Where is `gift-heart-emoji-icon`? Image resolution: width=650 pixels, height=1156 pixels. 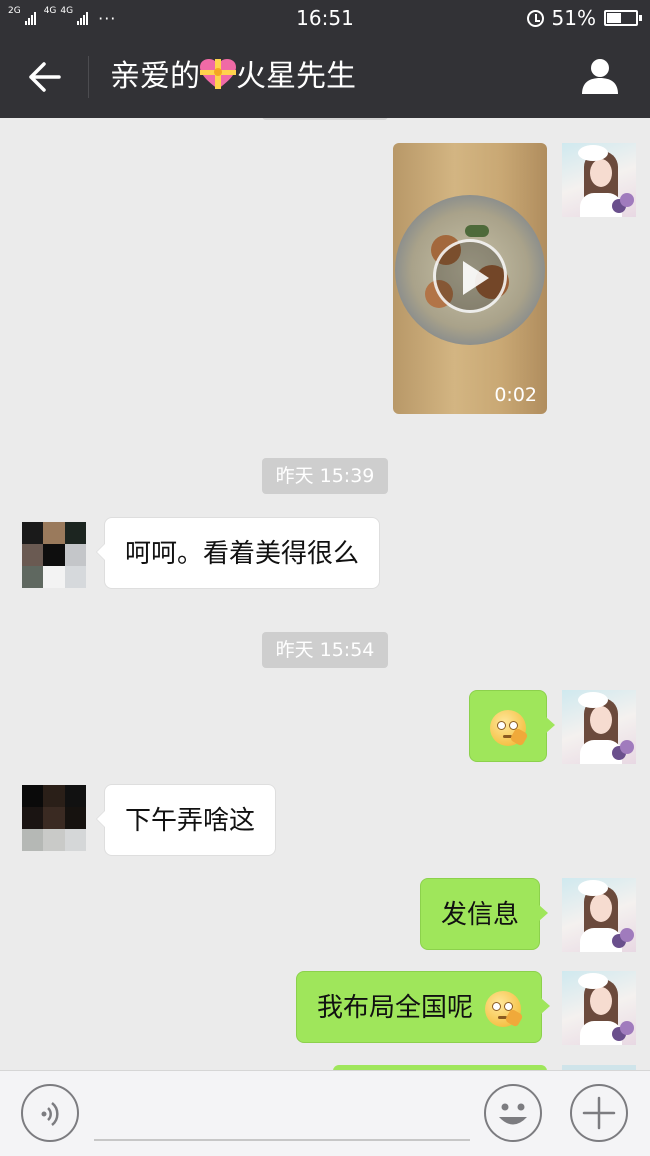 gift-heart-emoji-icon is located at coordinates (218, 75).